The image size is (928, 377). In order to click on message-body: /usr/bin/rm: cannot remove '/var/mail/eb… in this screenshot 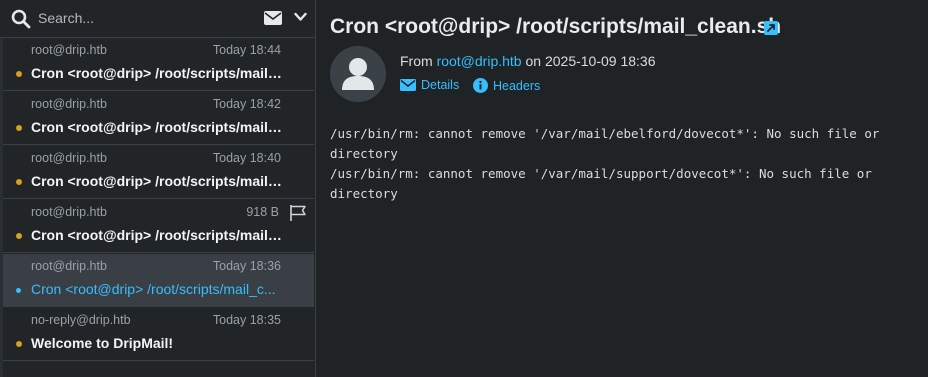, I will do `click(605, 163)`.